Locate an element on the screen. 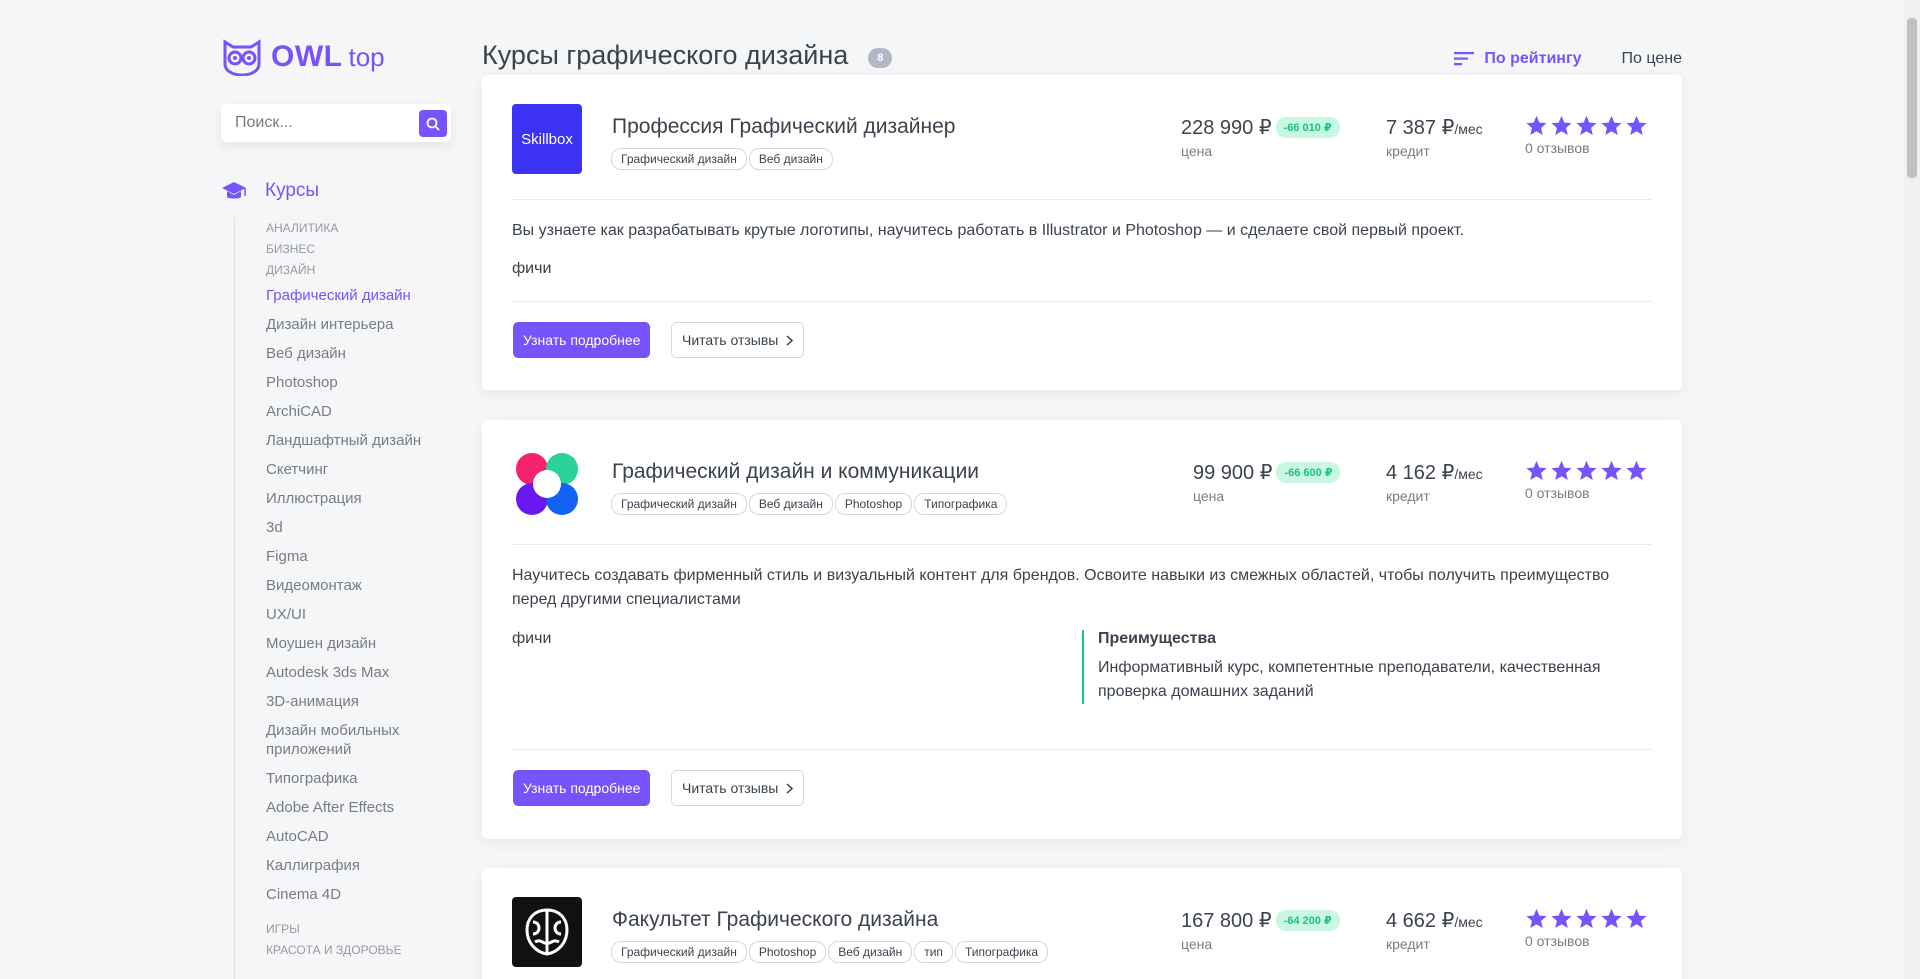  subnav-item: Photoshop is located at coordinates (350, 387).